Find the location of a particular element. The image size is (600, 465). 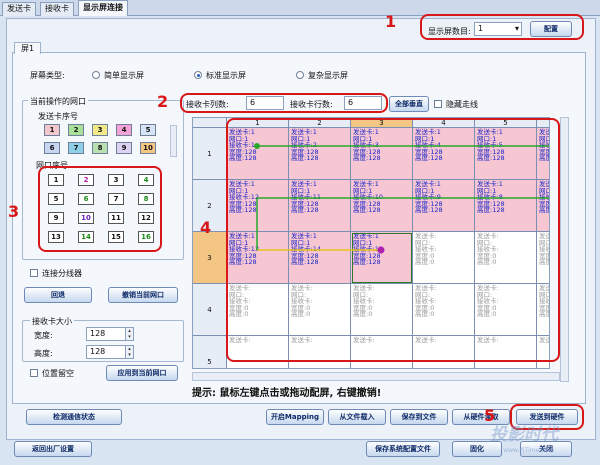

width-input: 128 ▴ ▾ is located at coordinates (110, 334).